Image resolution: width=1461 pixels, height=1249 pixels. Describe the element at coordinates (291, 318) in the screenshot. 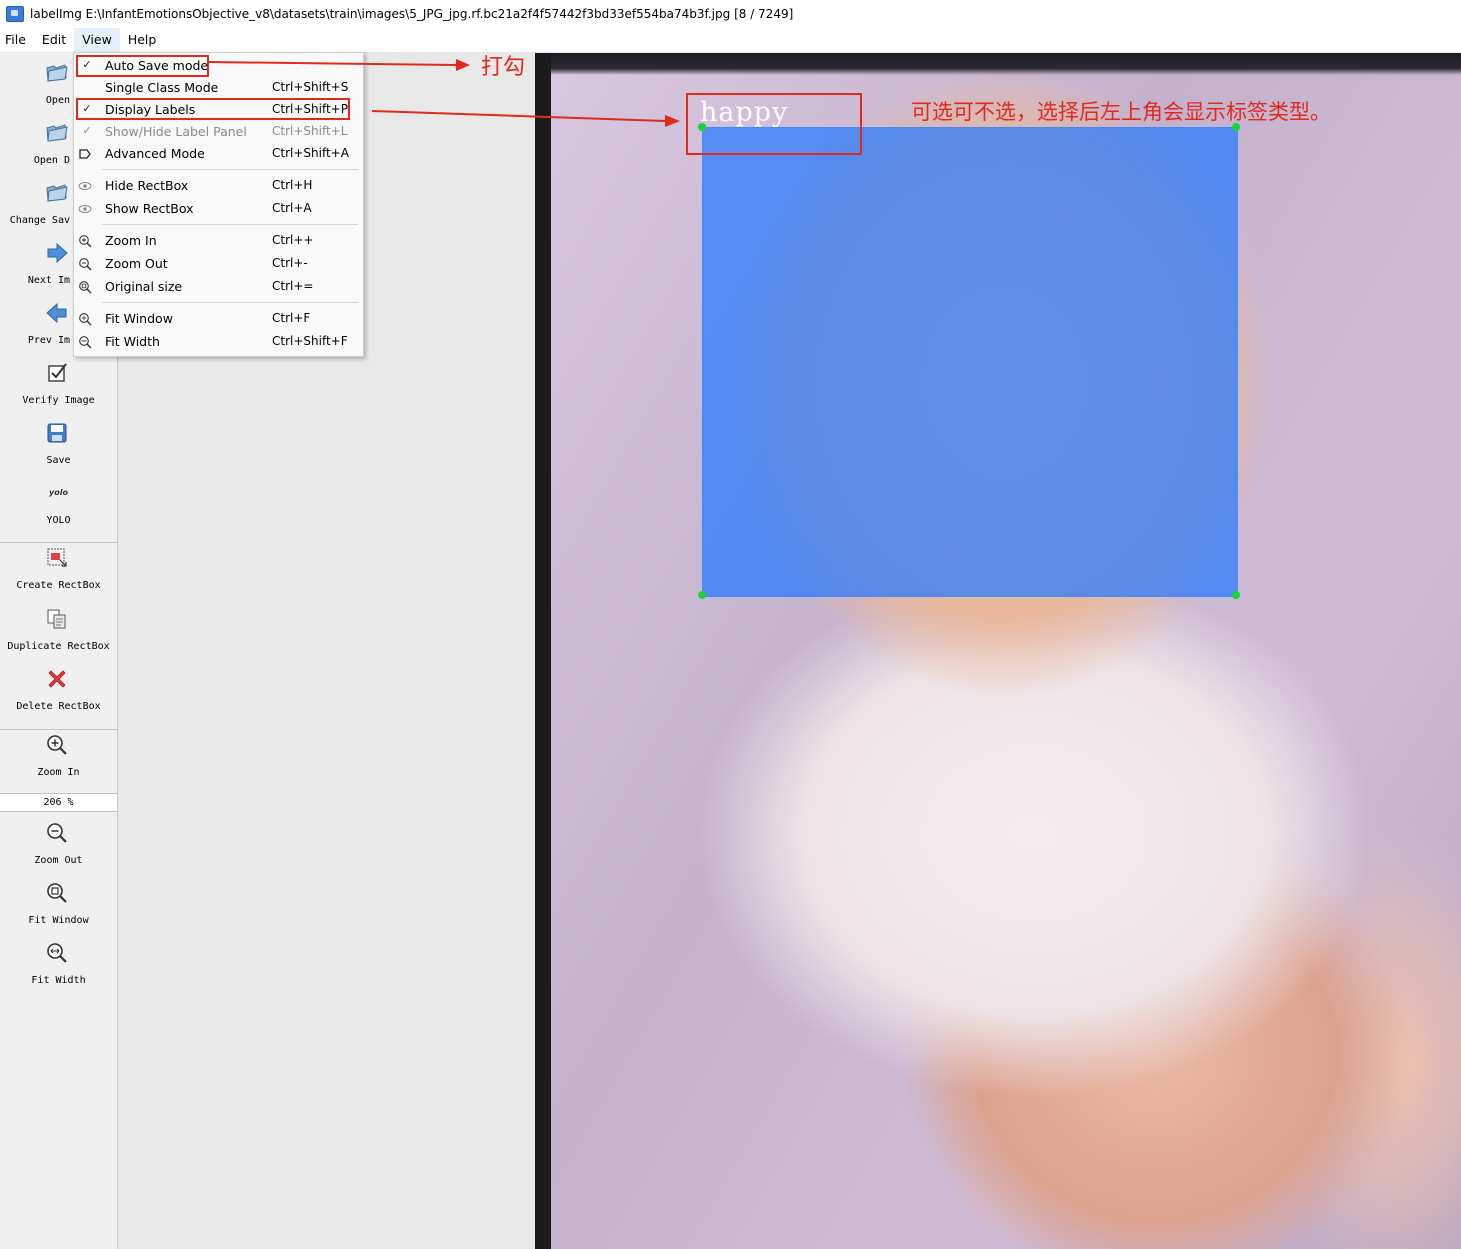

I see `menu-item-shortcut: Ctrl+F` at that location.